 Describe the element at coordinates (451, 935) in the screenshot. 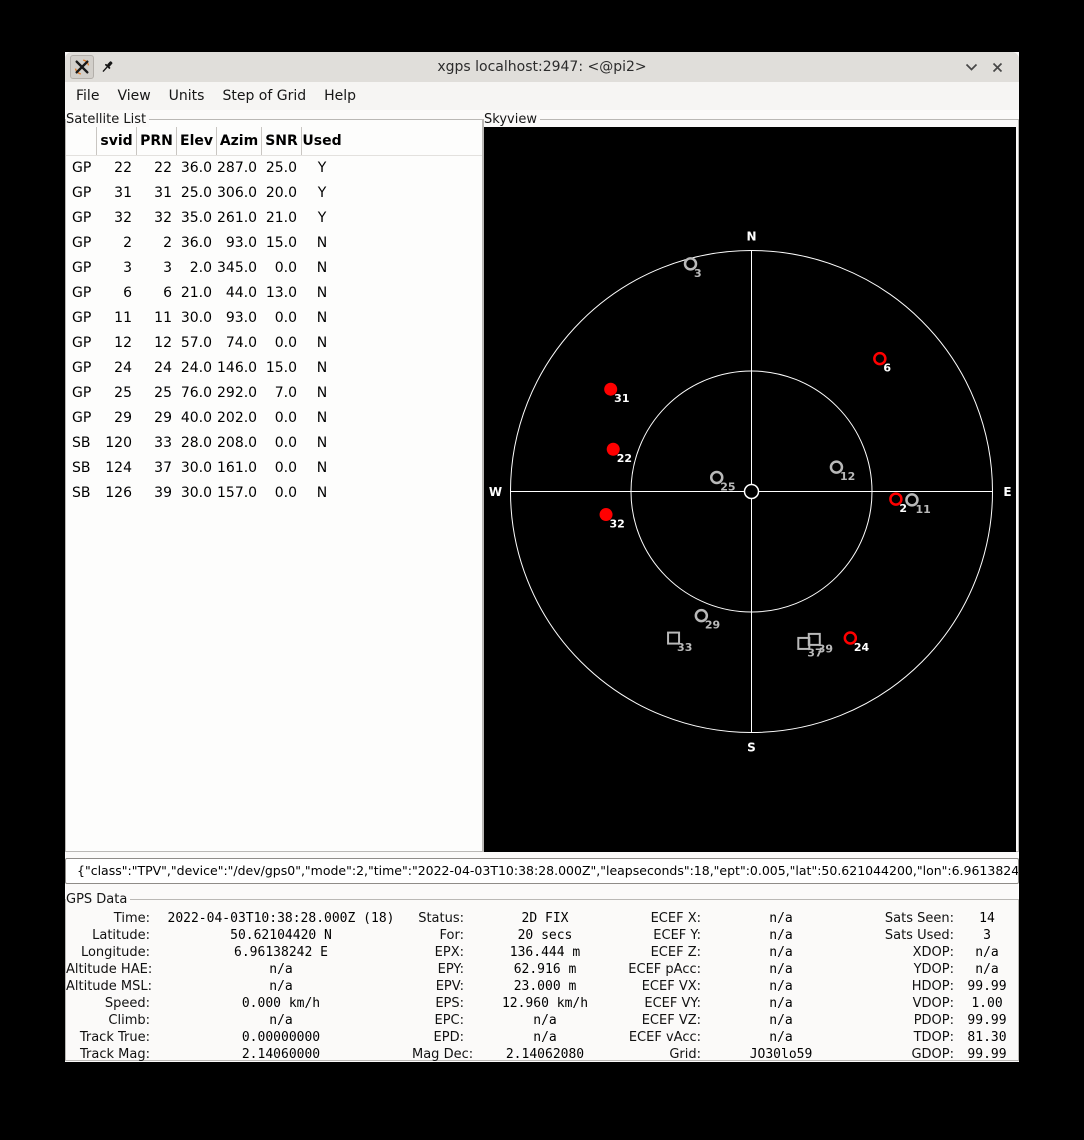

I see `gps-field-label: For:` at that location.